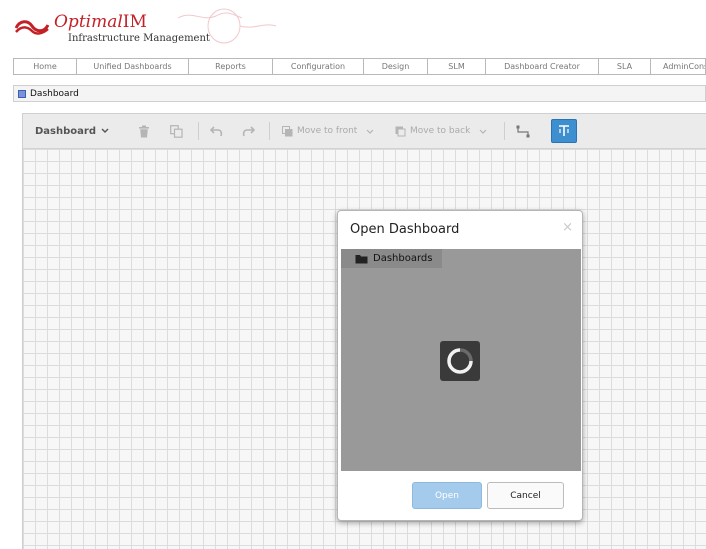 The width and height of the screenshot is (706, 549). I want to click on brand-logo-text: OptimalIM, so click(100, 22).